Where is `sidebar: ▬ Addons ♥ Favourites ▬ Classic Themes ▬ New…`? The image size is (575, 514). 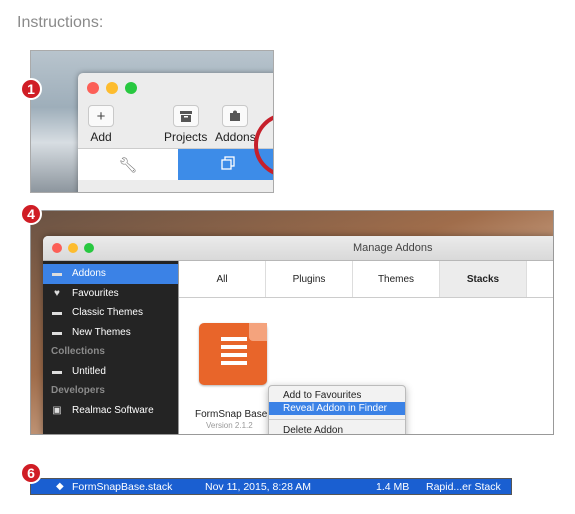
sidebar: ▬ Addons ♥ Favourites ▬ Classic Themes ▬ New… is located at coordinates (110, 347).